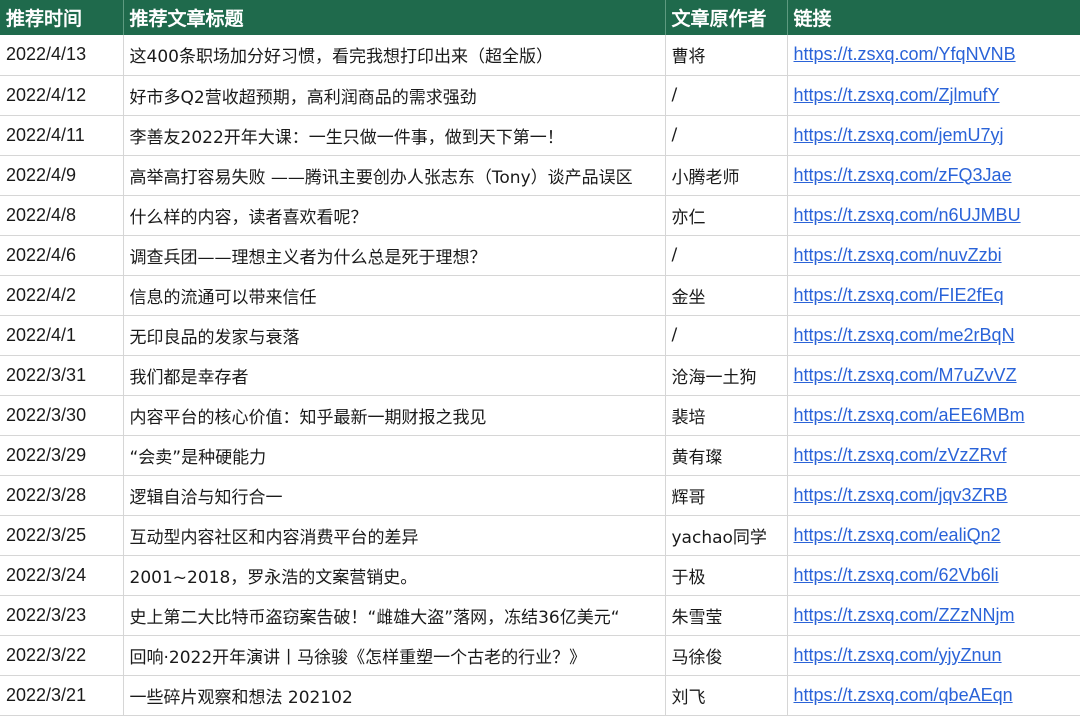 This screenshot has width=1080, height=718. What do you see at coordinates (62, 255) in the screenshot?
I see `cell-date: 2022/4/6` at bounding box center [62, 255].